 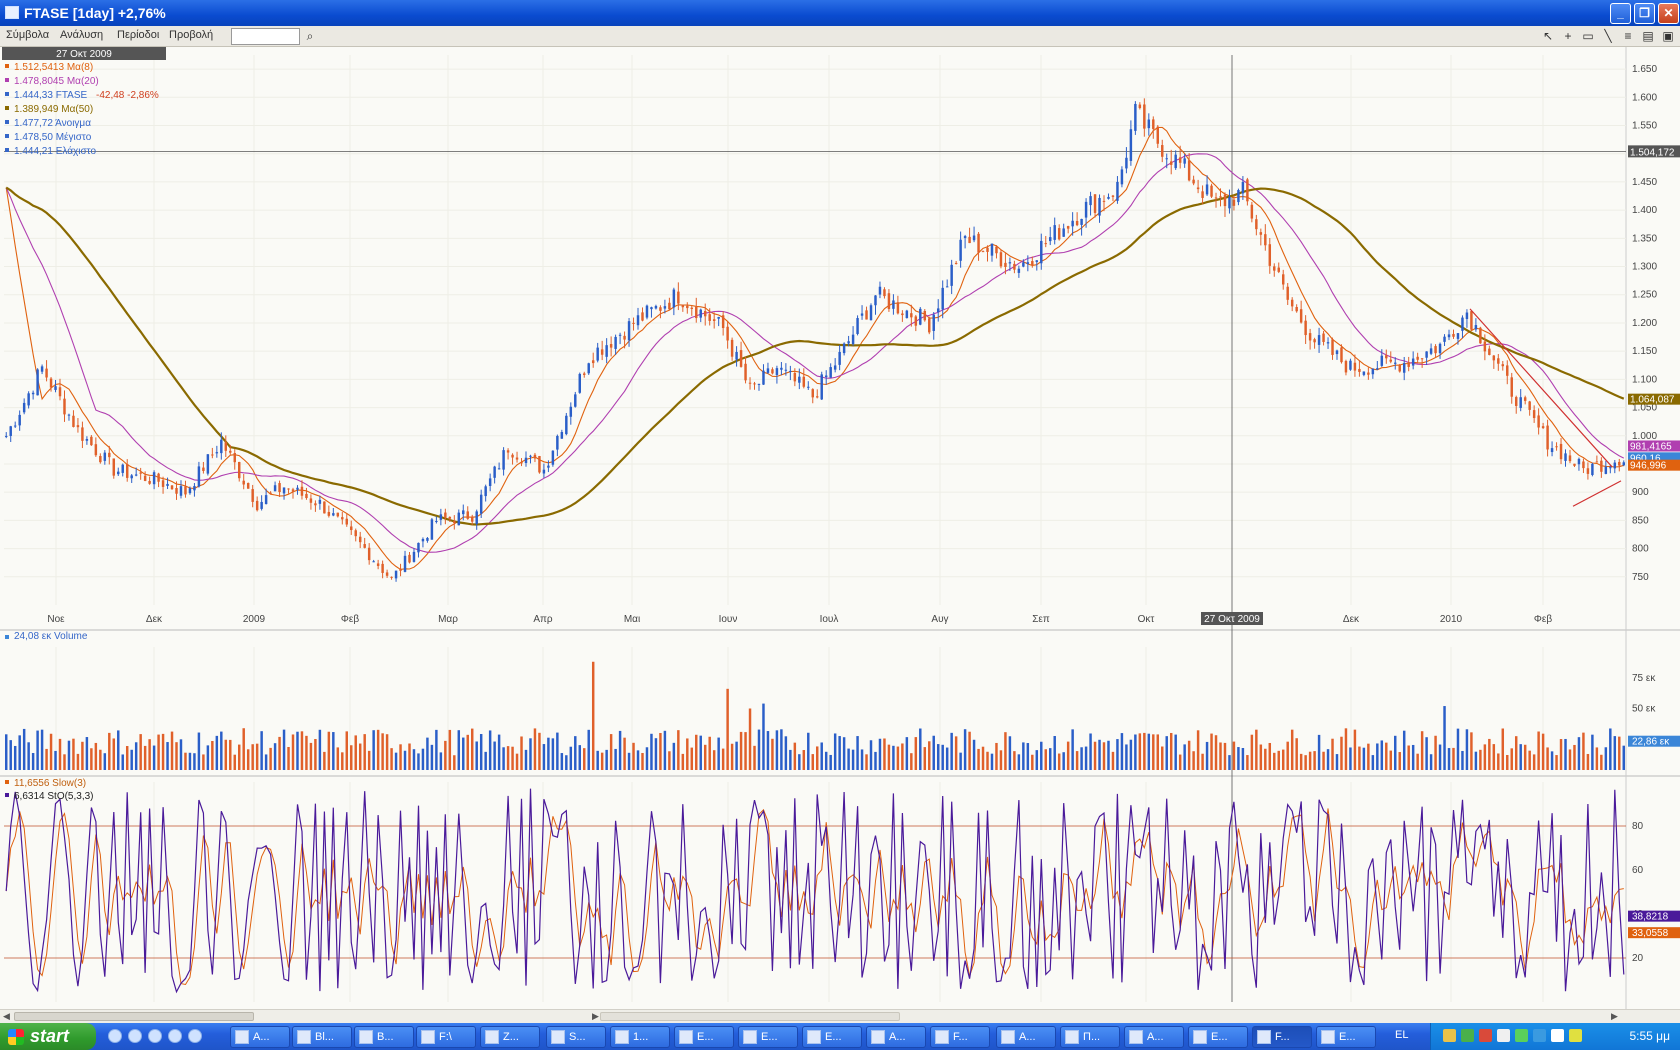 I want to click on language-indicator: EL, so click(x=1401, y=1035).